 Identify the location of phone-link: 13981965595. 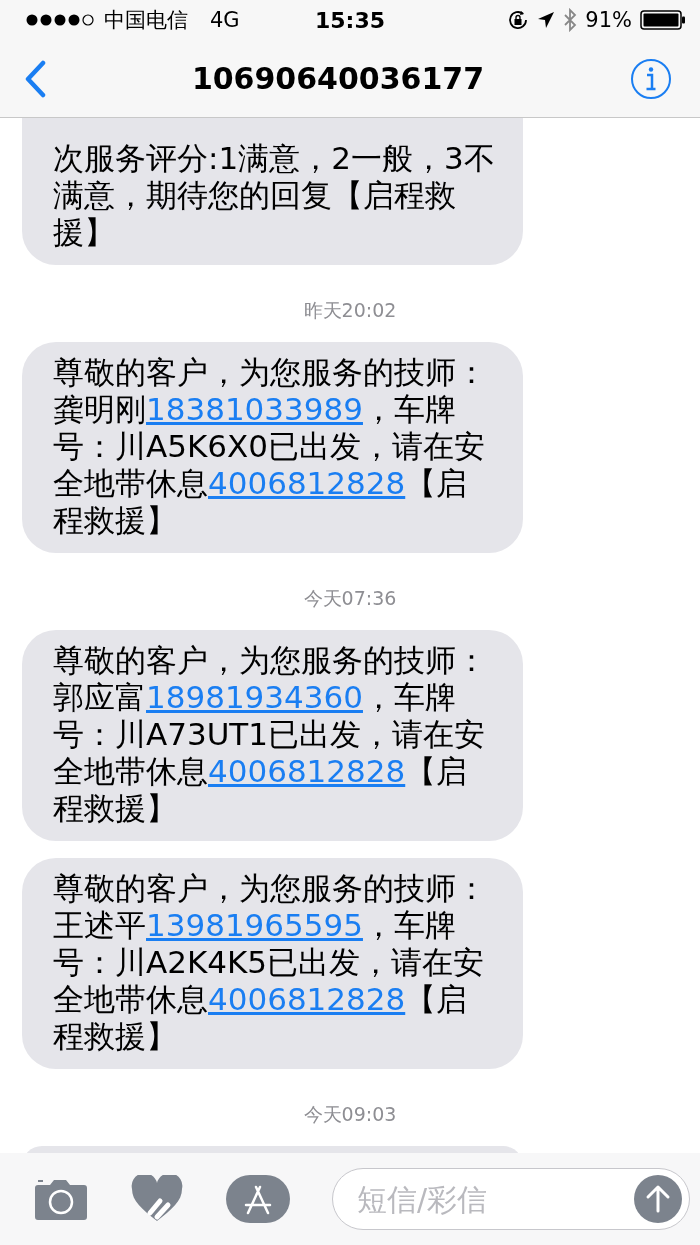
(254, 925).